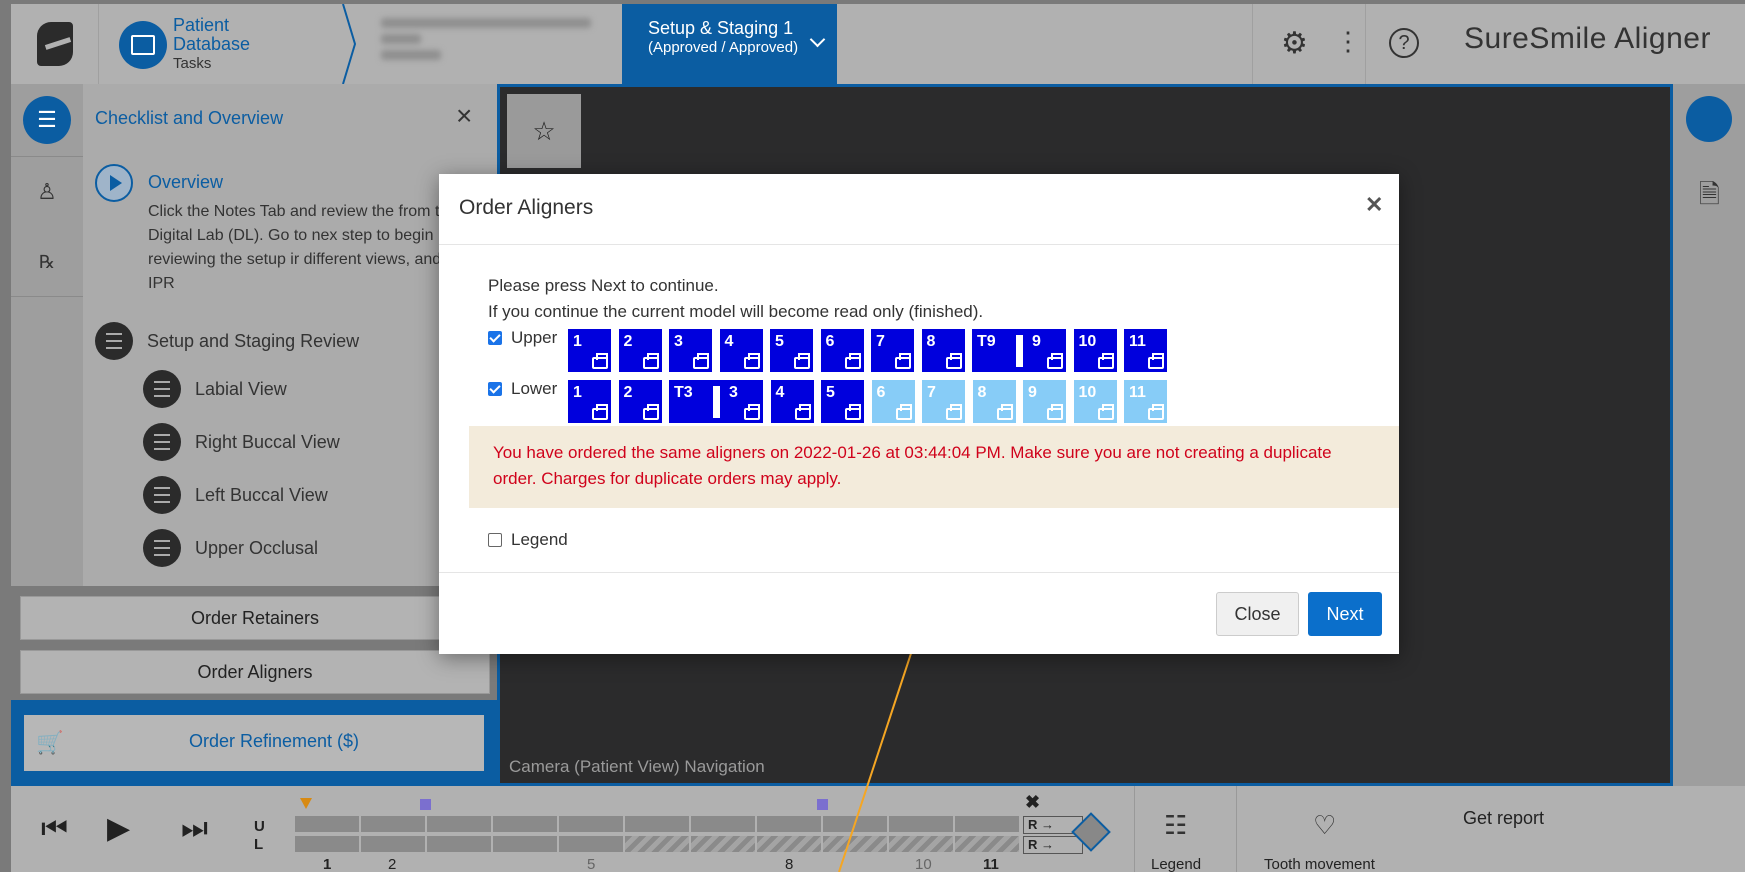 Image resolution: width=1745 pixels, height=872 pixels. Describe the element at coordinates (495, 389) in the screenshot. I see `lower-checkbox` at that location.